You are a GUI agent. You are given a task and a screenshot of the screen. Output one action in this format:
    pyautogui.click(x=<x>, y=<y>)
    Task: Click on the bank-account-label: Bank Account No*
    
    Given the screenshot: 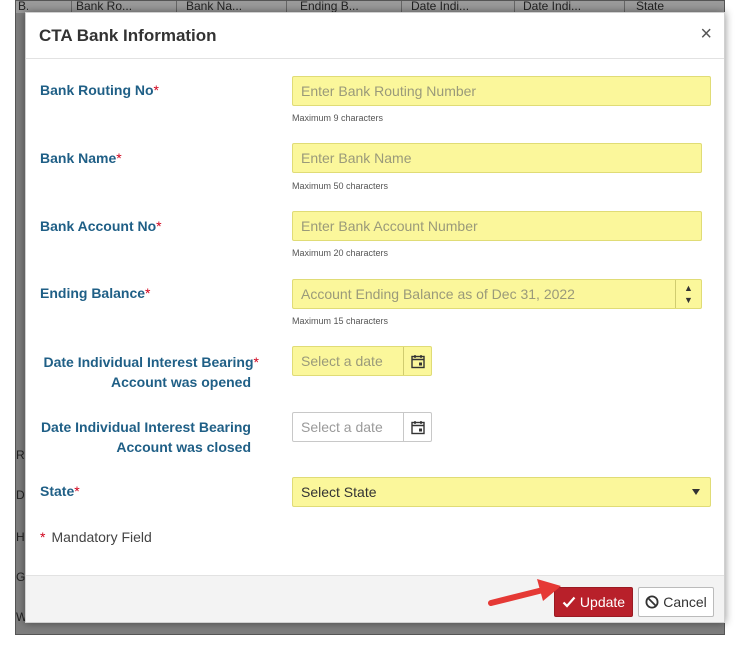 What is the action you would take?
    pyautogui.click(x=101, y=226)
    